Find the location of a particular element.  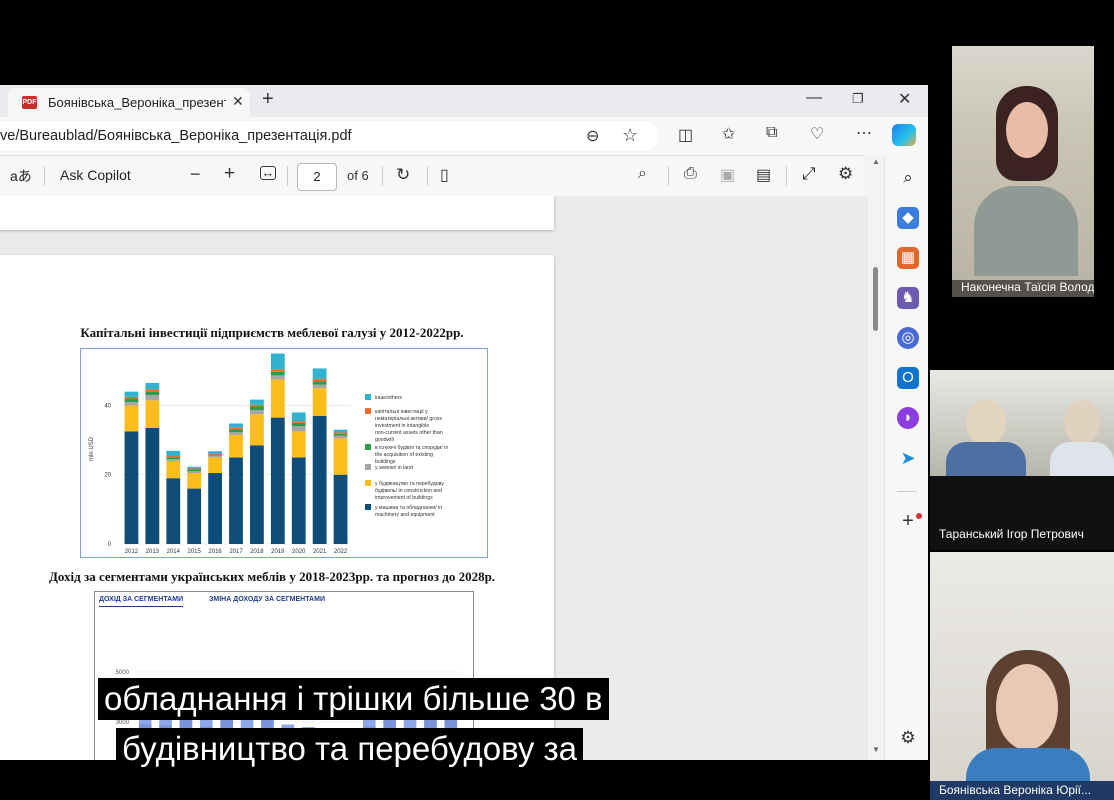

save-as-icon: ▤ is located at coordinates (763, 175).